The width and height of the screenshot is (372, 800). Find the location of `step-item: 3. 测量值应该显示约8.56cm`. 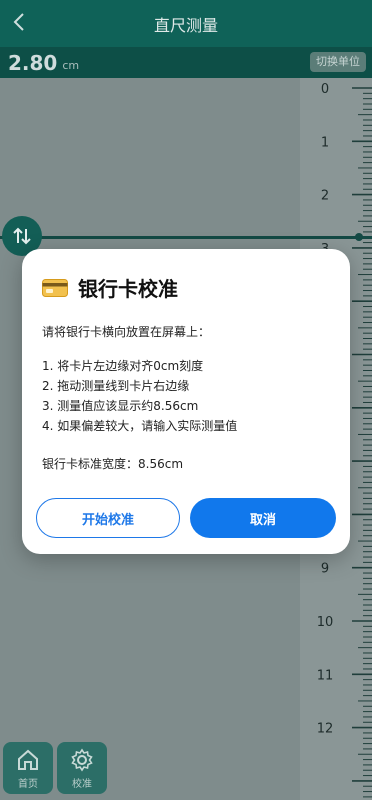

step-item: 3. 测量值应该显示约8.56cm is located at coordinates (120, 406).